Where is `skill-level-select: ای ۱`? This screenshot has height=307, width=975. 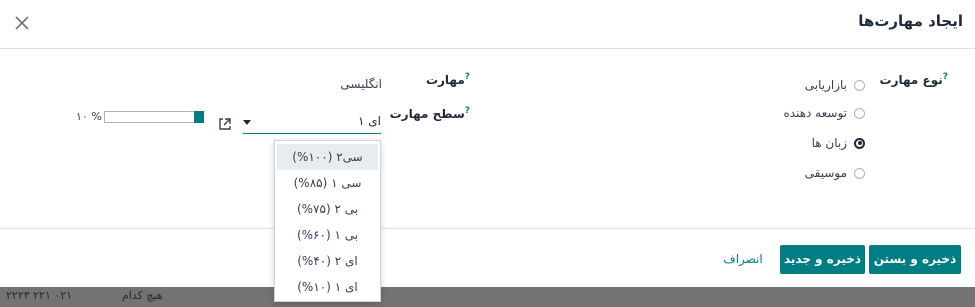
skill-level-select: ای ۱ is located at coordinates (312, 122).